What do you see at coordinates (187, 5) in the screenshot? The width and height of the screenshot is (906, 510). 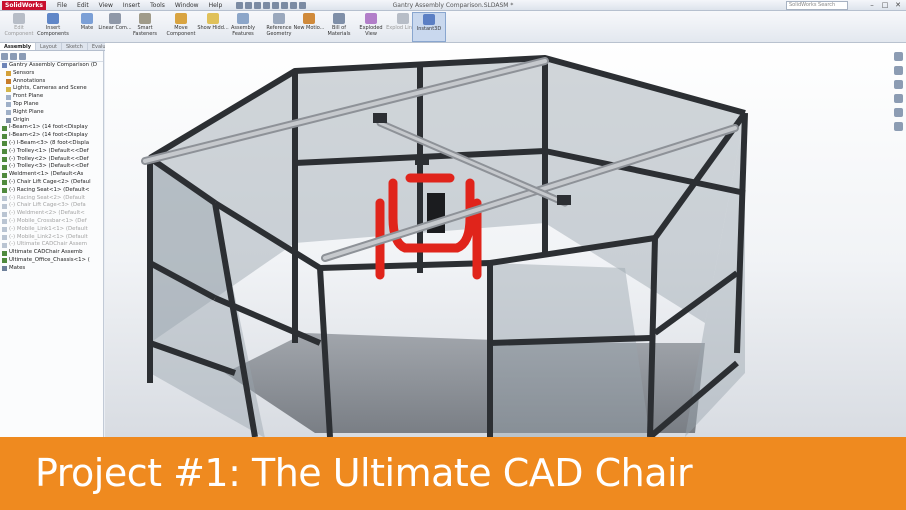 I see `menu-item-window: Window` at bounding box center [187, 5].